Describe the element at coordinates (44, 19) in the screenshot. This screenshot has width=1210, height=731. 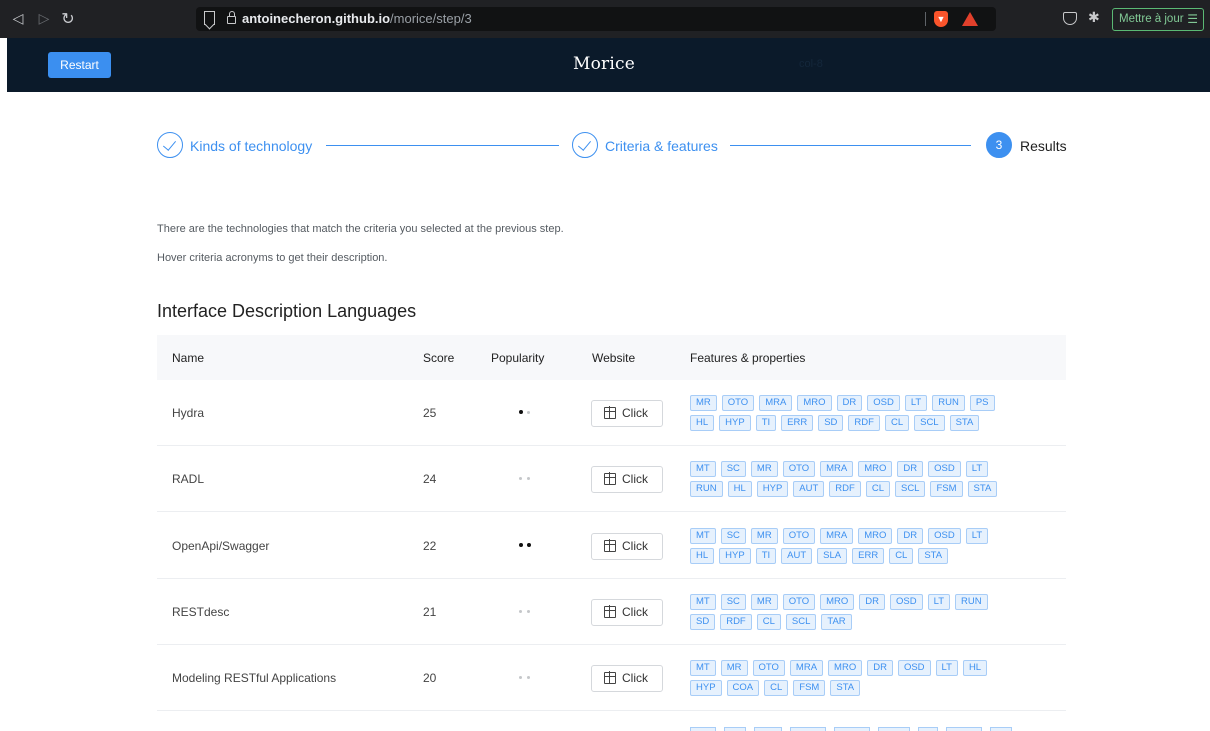
I see `forward-icon: ▷` at that location.